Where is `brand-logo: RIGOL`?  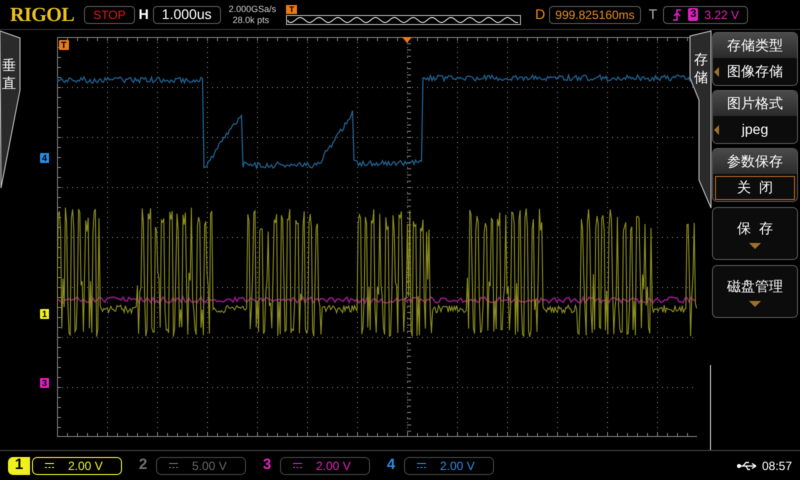
brand-logo: RIGOL is located at coordinates (42, 15).